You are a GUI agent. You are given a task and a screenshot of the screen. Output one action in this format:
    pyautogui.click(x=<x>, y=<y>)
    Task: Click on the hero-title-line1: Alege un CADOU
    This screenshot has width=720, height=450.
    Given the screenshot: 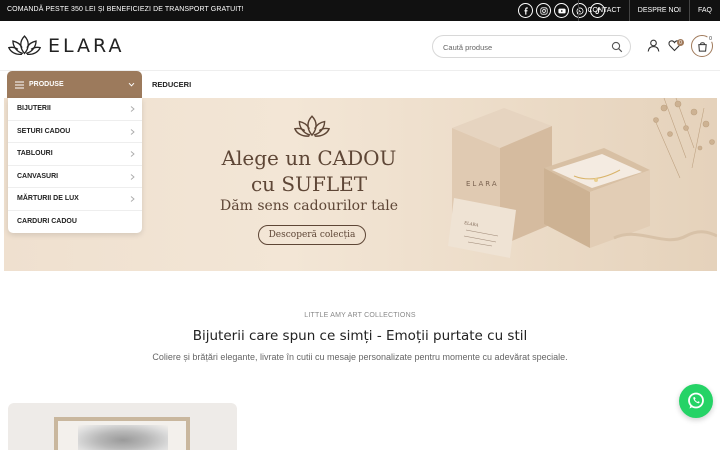 What is the action you would take?
    pyautogui.click(x=309, y=158)
    